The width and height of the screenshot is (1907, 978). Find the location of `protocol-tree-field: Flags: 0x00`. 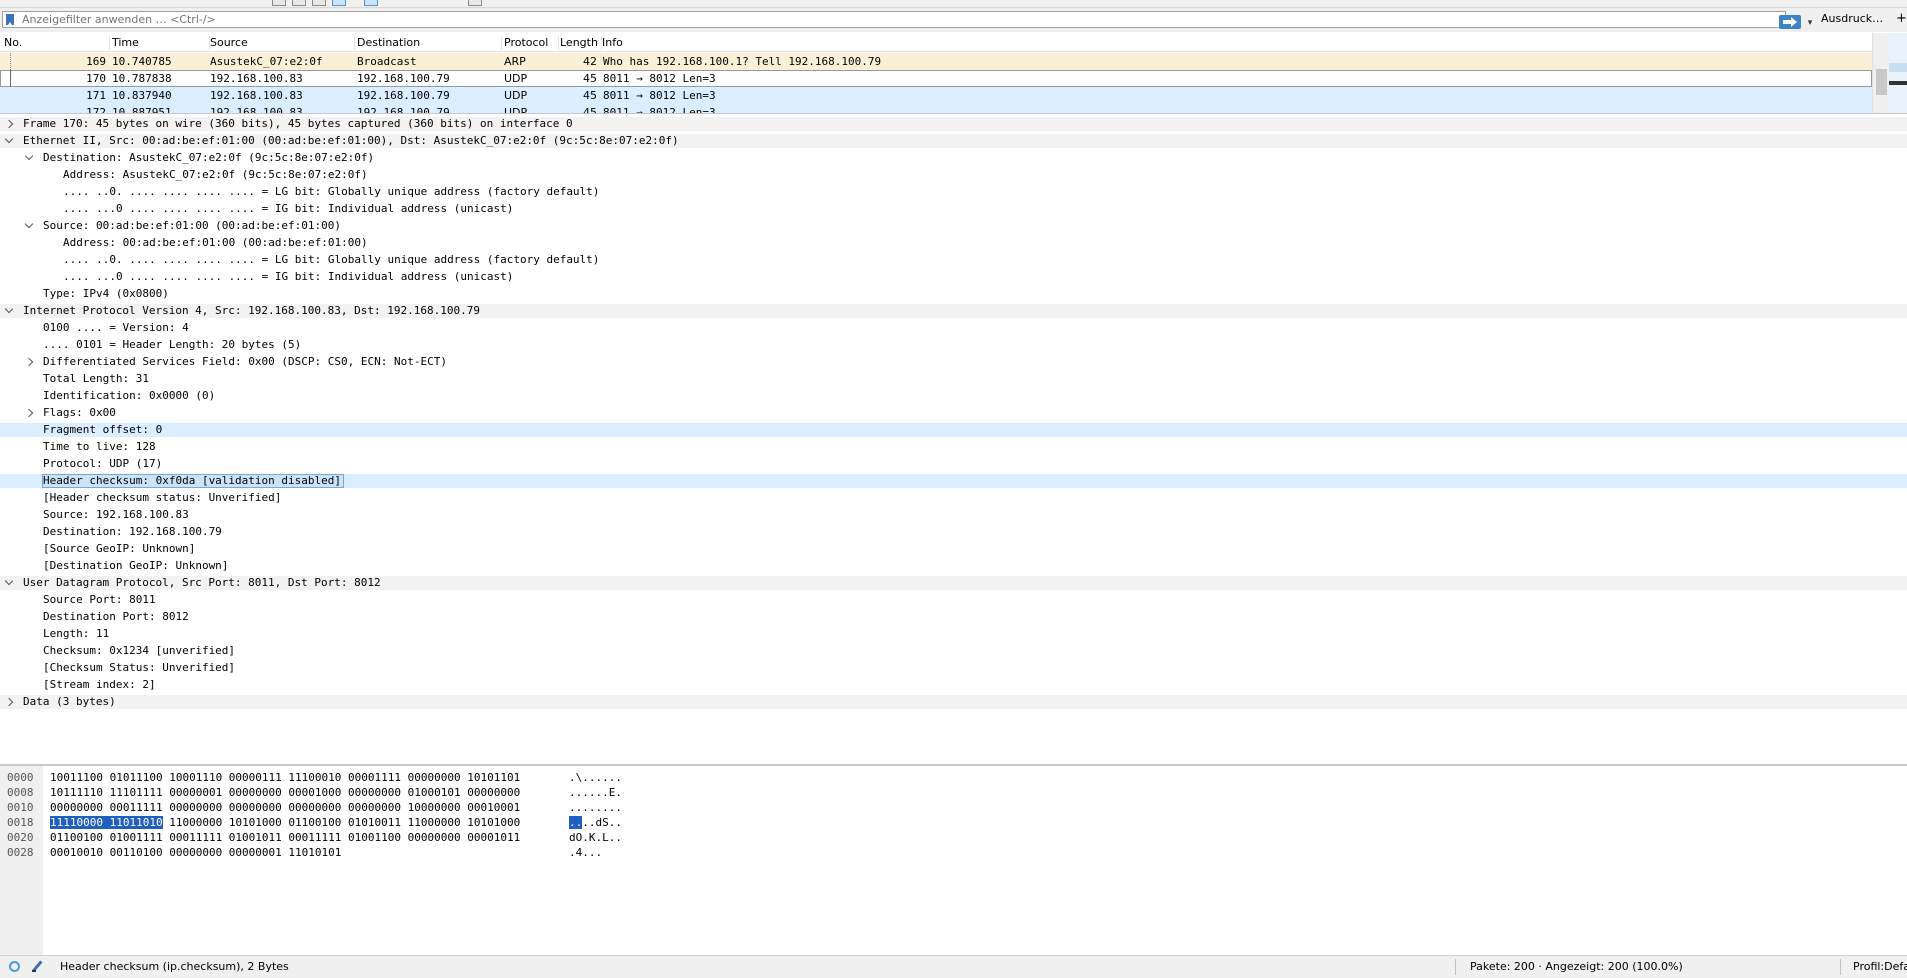

protocol-tree-field: Flags: 0x00 is located at coordinates (953, 413).